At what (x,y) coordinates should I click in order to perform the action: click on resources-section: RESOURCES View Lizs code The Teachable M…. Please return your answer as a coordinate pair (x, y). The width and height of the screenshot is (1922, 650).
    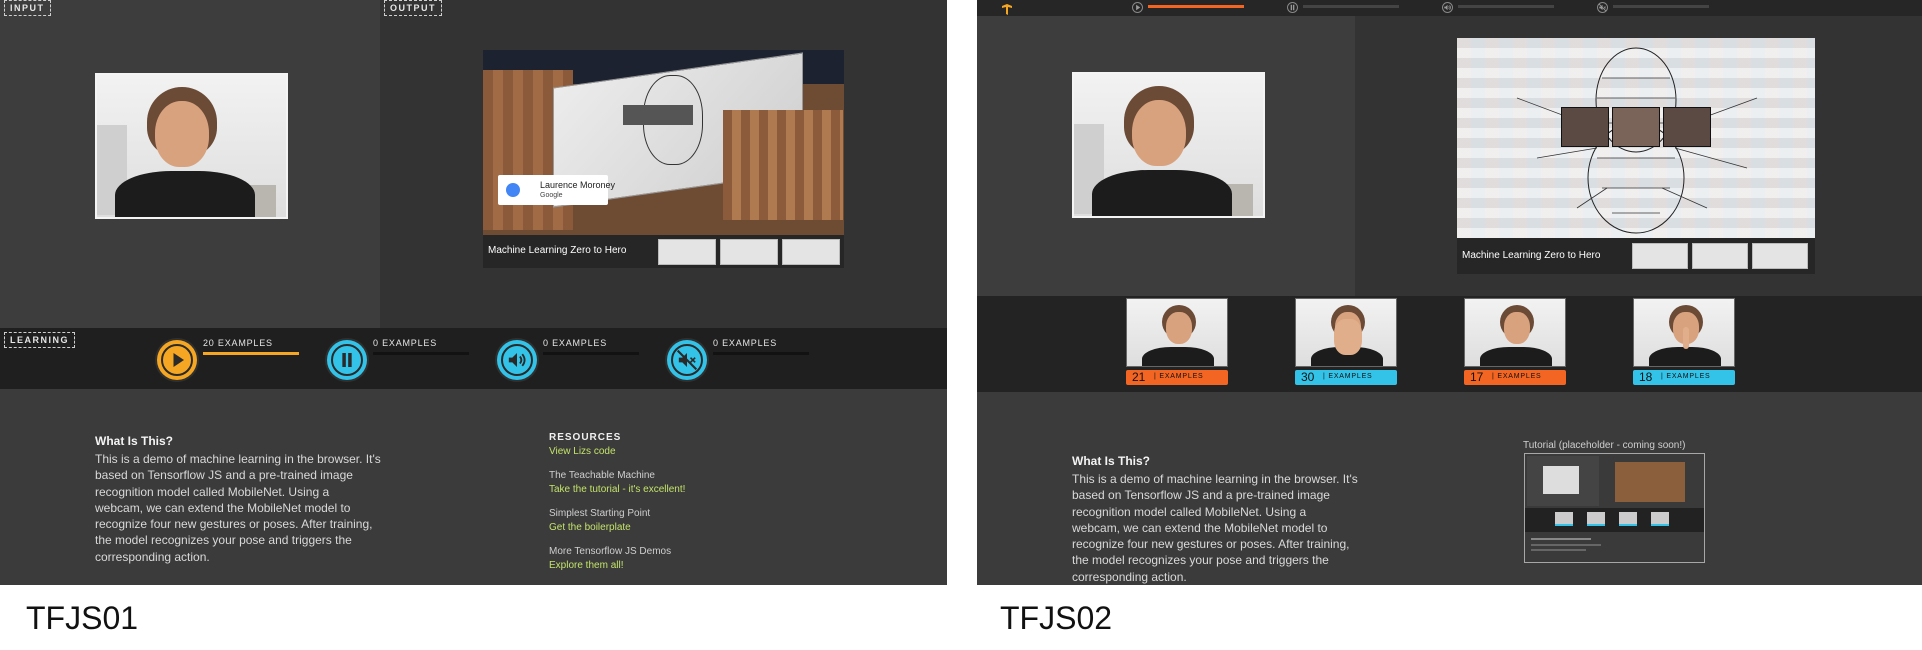
    Looking at the image, I should click on (679, 501).